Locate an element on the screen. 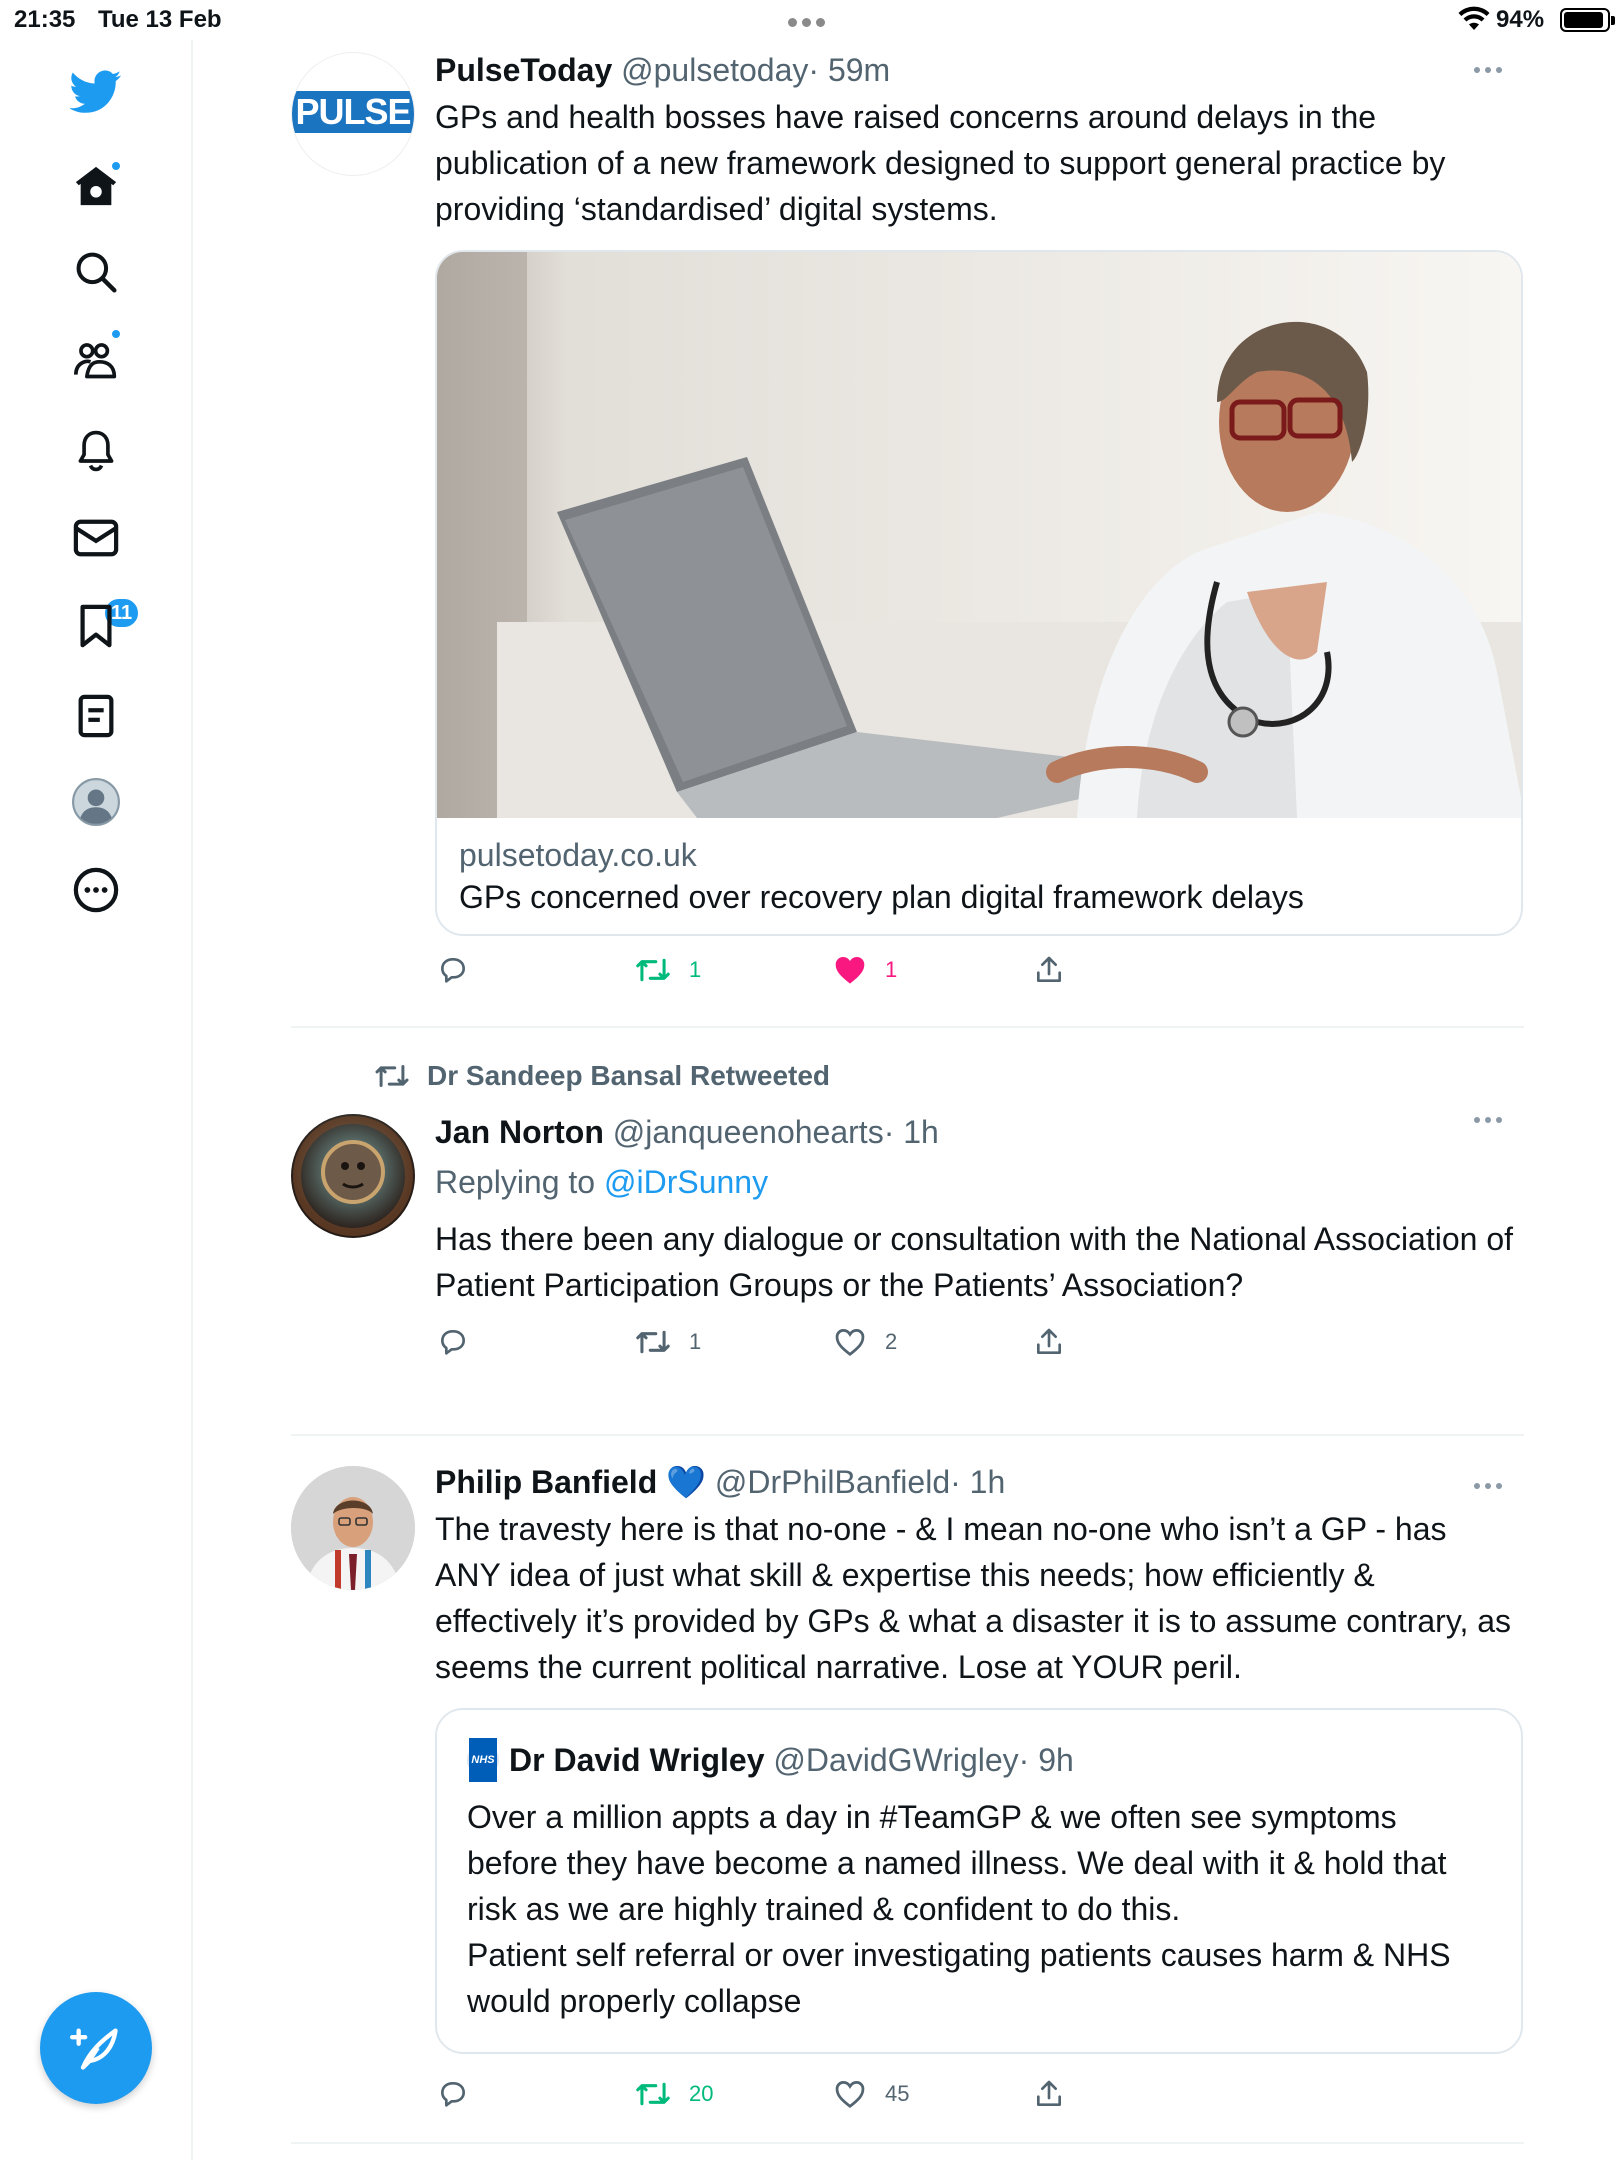  quoted-avatar: NHS is located at coordinates (483, 1760).